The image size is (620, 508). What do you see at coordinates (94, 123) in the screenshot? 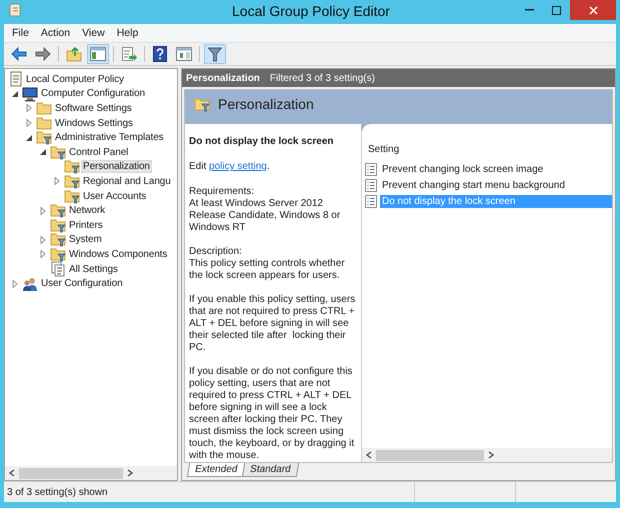
I see `tree-item: Windows Settings` at bounding box center [94, 123].